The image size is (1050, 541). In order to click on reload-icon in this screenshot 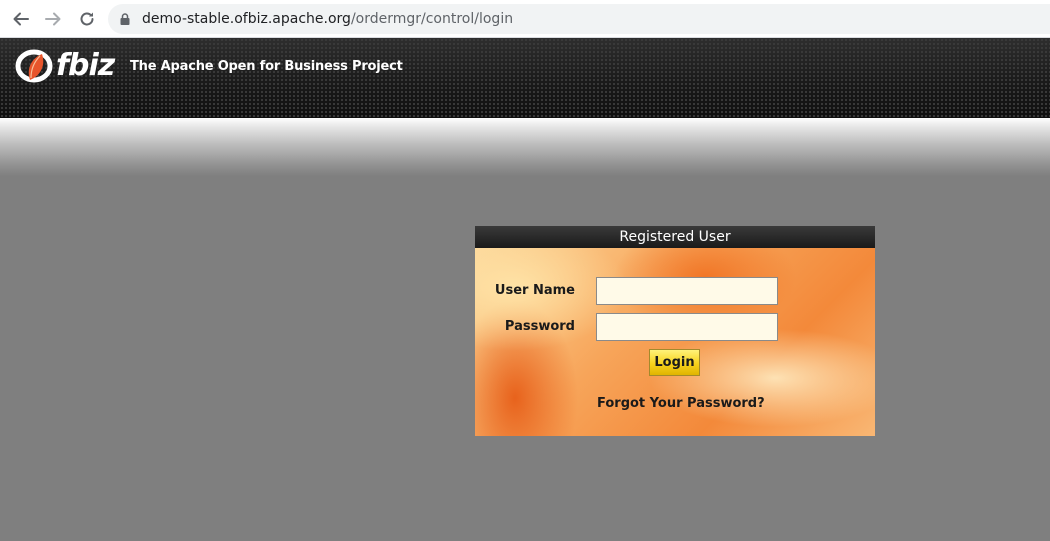, I will do `click(87, 19)`.